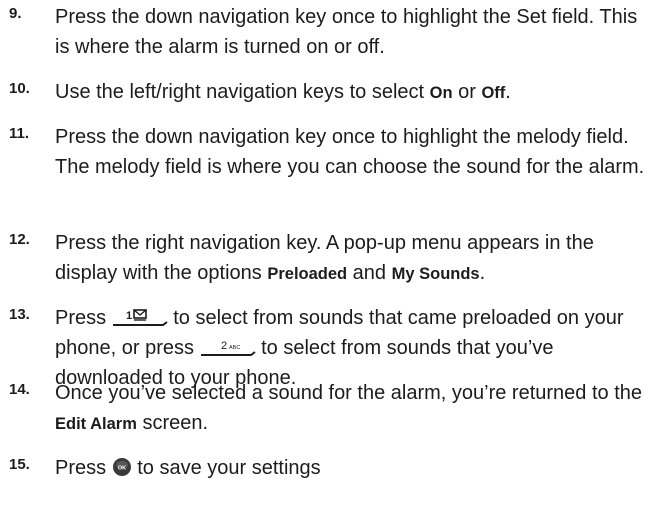  Describe the element at coordinates (19, 88) in the screenshot. I see `step-number: 10.` at that location.